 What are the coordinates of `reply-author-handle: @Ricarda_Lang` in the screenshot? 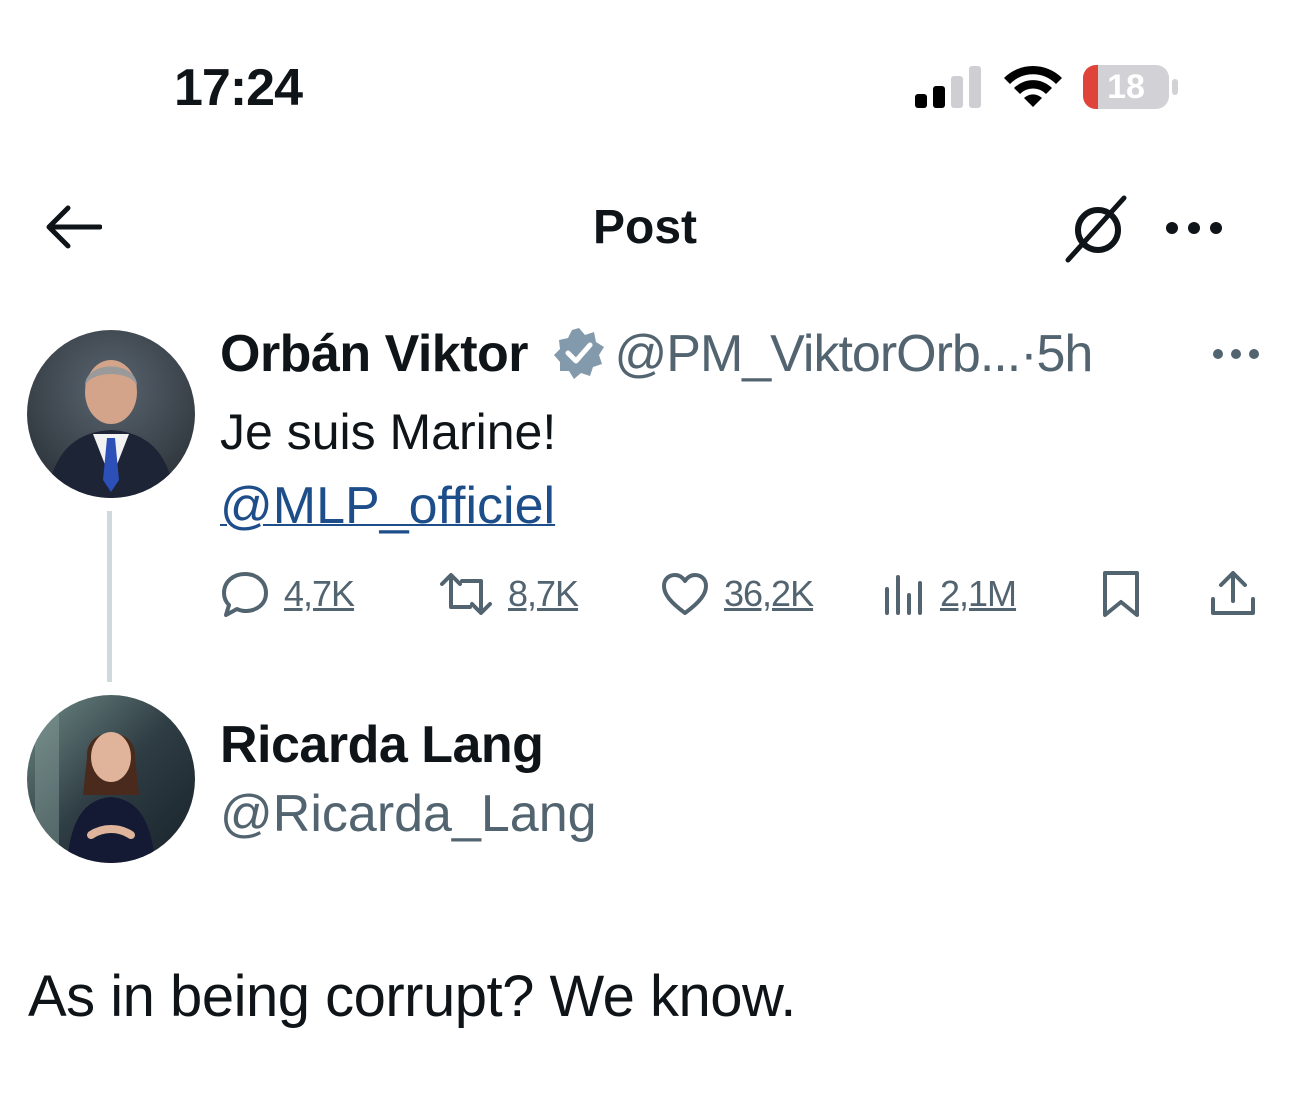 It's located at (408, 814).